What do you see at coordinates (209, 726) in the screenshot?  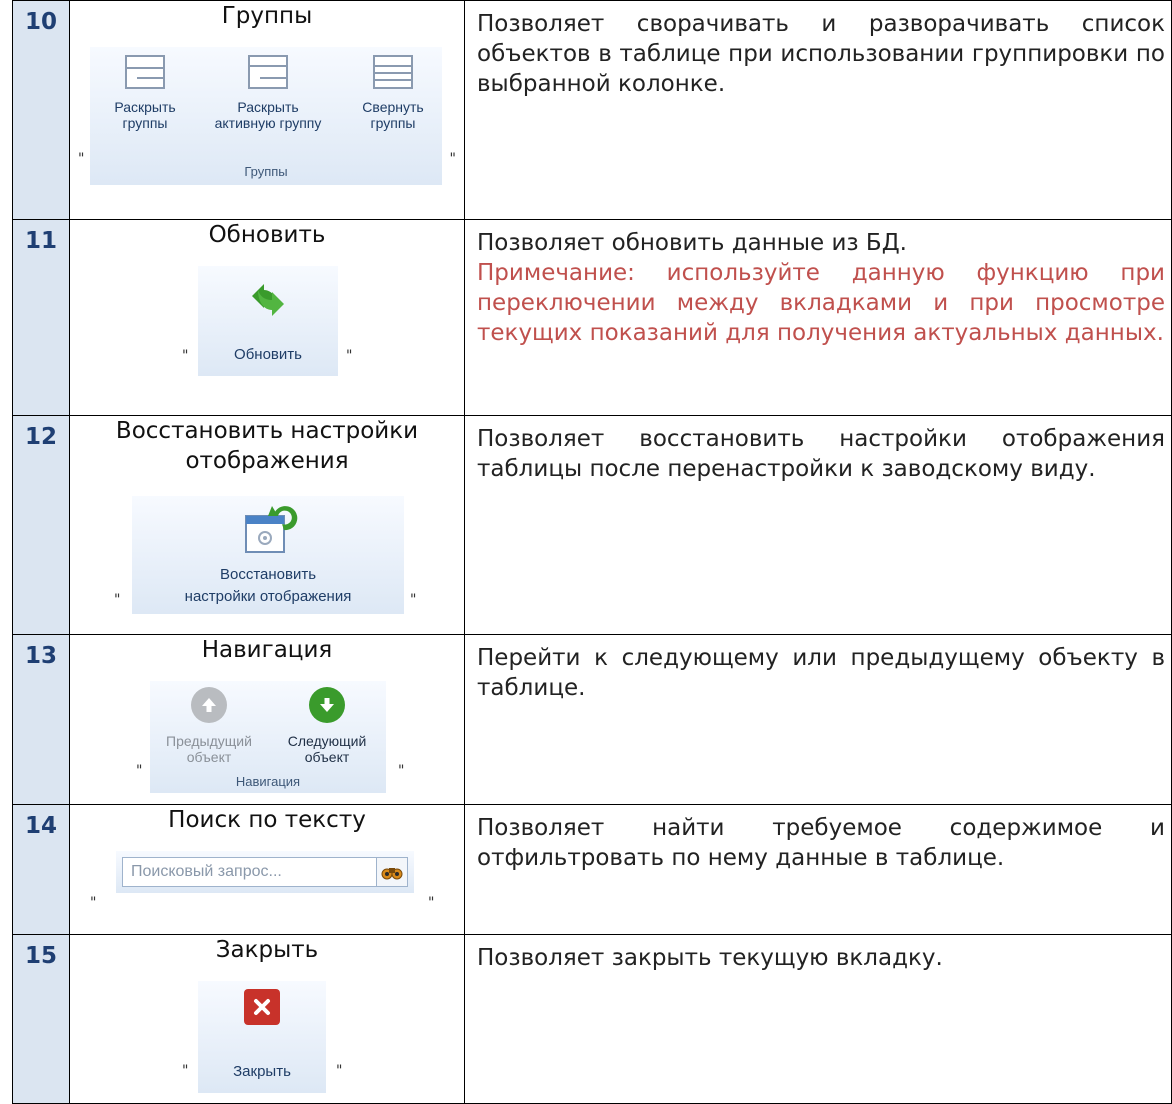 I see `previous-object-button: Предыдущий объект` at bounding box center [209, 726].